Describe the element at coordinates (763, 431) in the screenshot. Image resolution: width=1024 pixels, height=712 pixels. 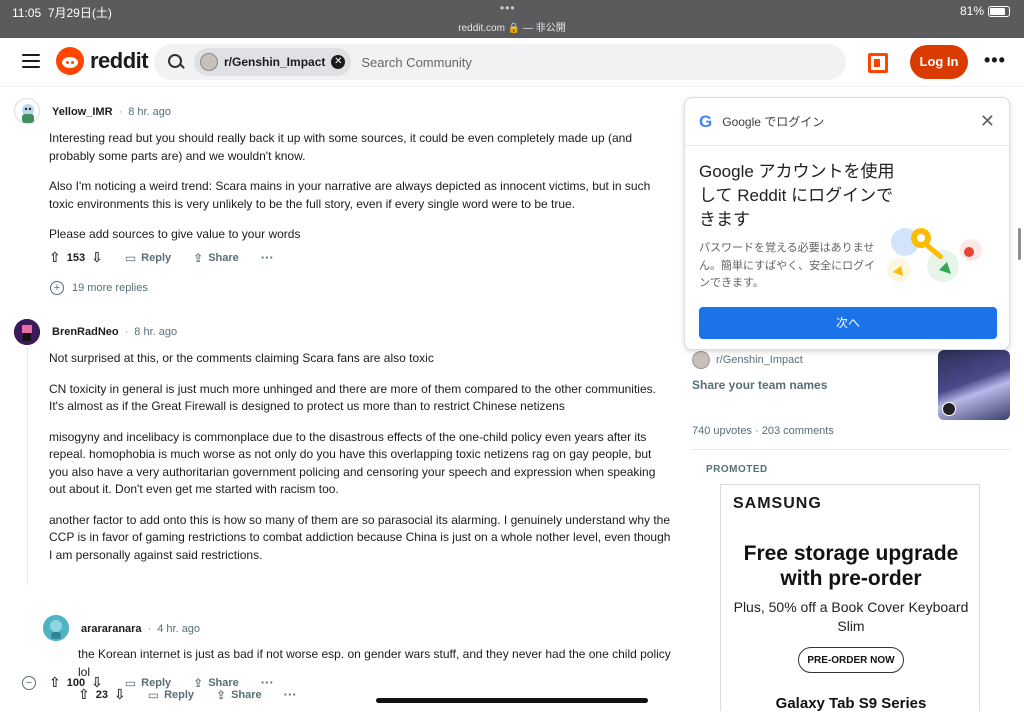
I see `post-stats: 740 upvotes · 203 comments` at that location.